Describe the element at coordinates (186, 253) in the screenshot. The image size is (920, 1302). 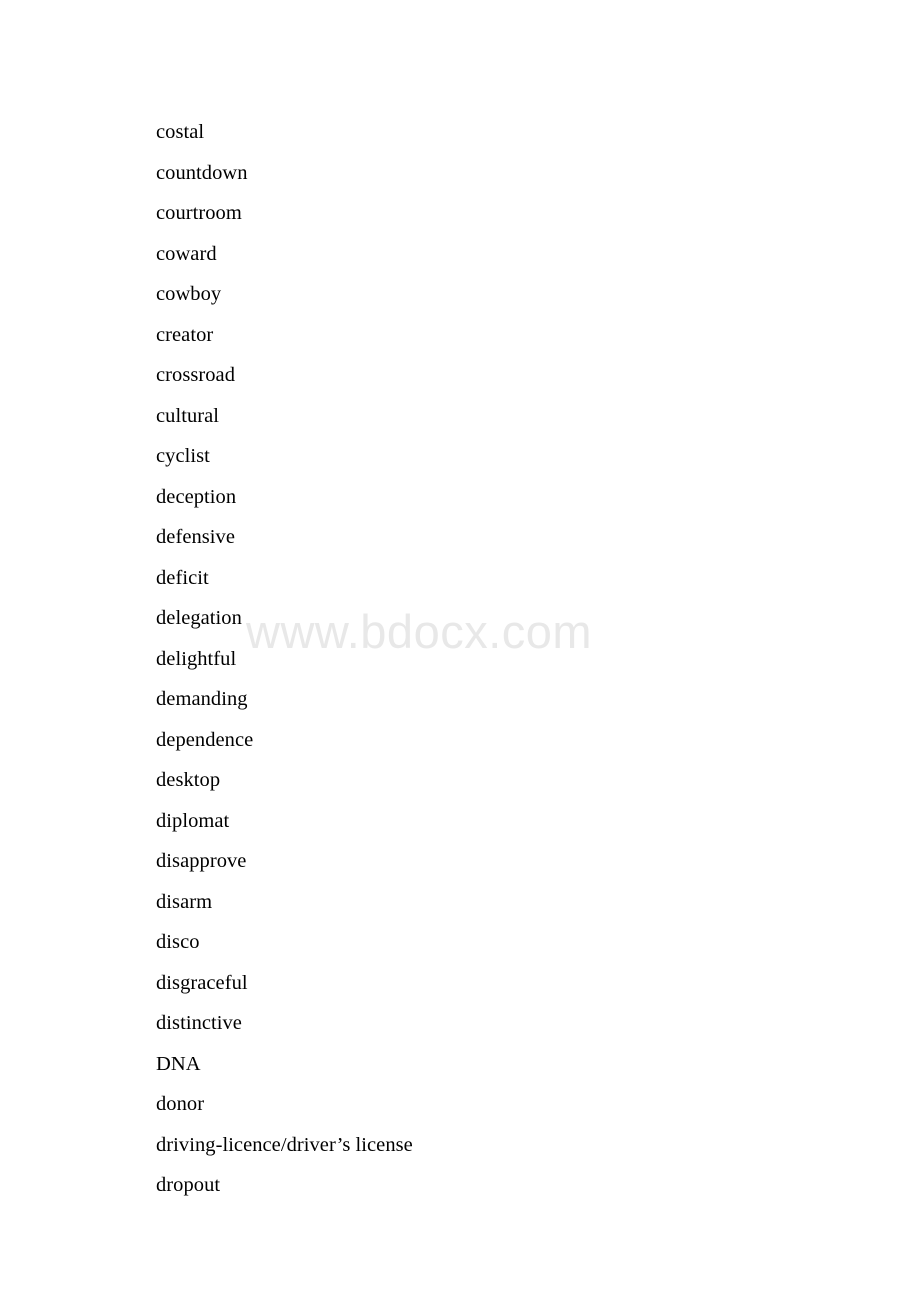
I see `word-list-item: coward` at that location.